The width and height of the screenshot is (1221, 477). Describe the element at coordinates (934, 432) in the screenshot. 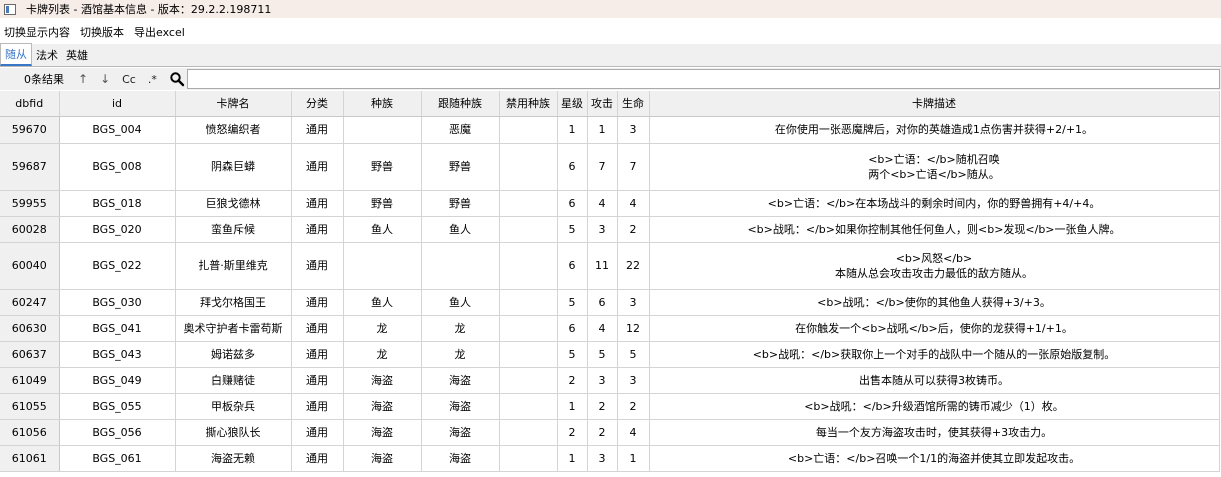

I see `cell-description: 每当一个友方海盗攻击时，使其获得+3攻击力。` at that location.